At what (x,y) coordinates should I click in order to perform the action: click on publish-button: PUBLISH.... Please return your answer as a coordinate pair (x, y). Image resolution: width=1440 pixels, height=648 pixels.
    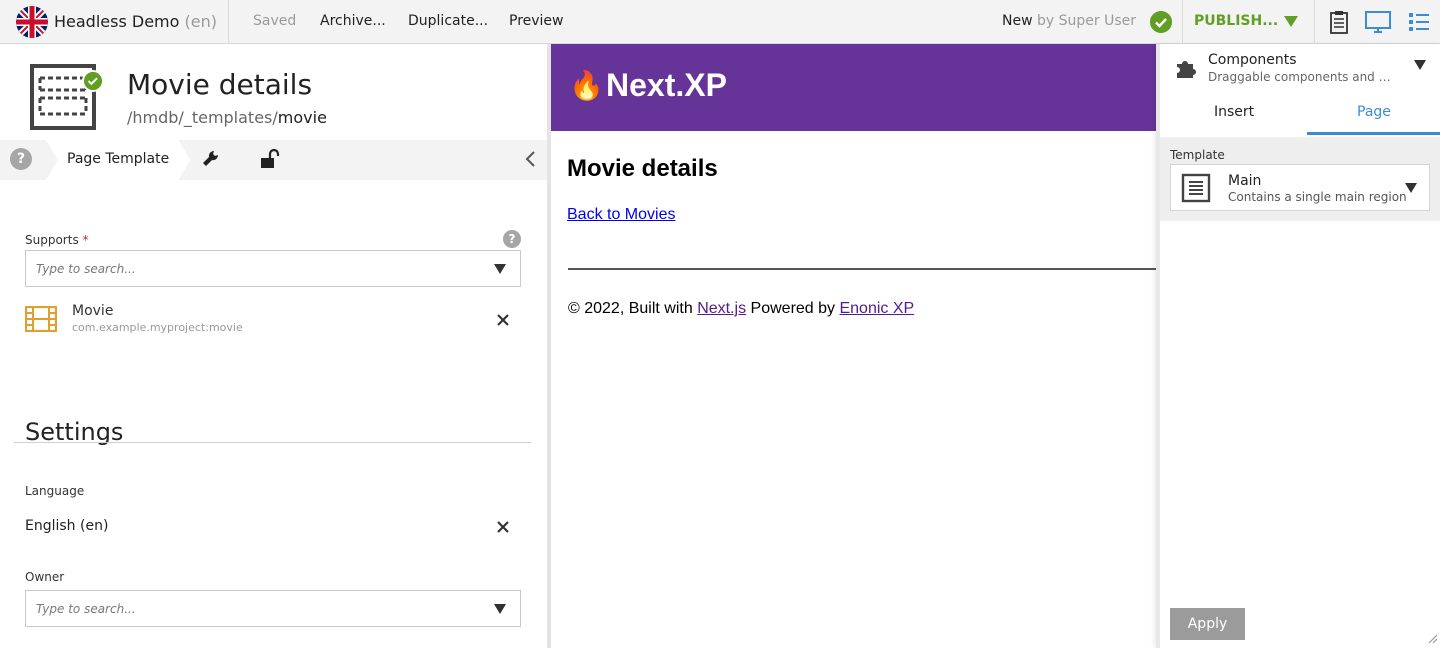
    Looking at the image, I should click on (1236, 21).